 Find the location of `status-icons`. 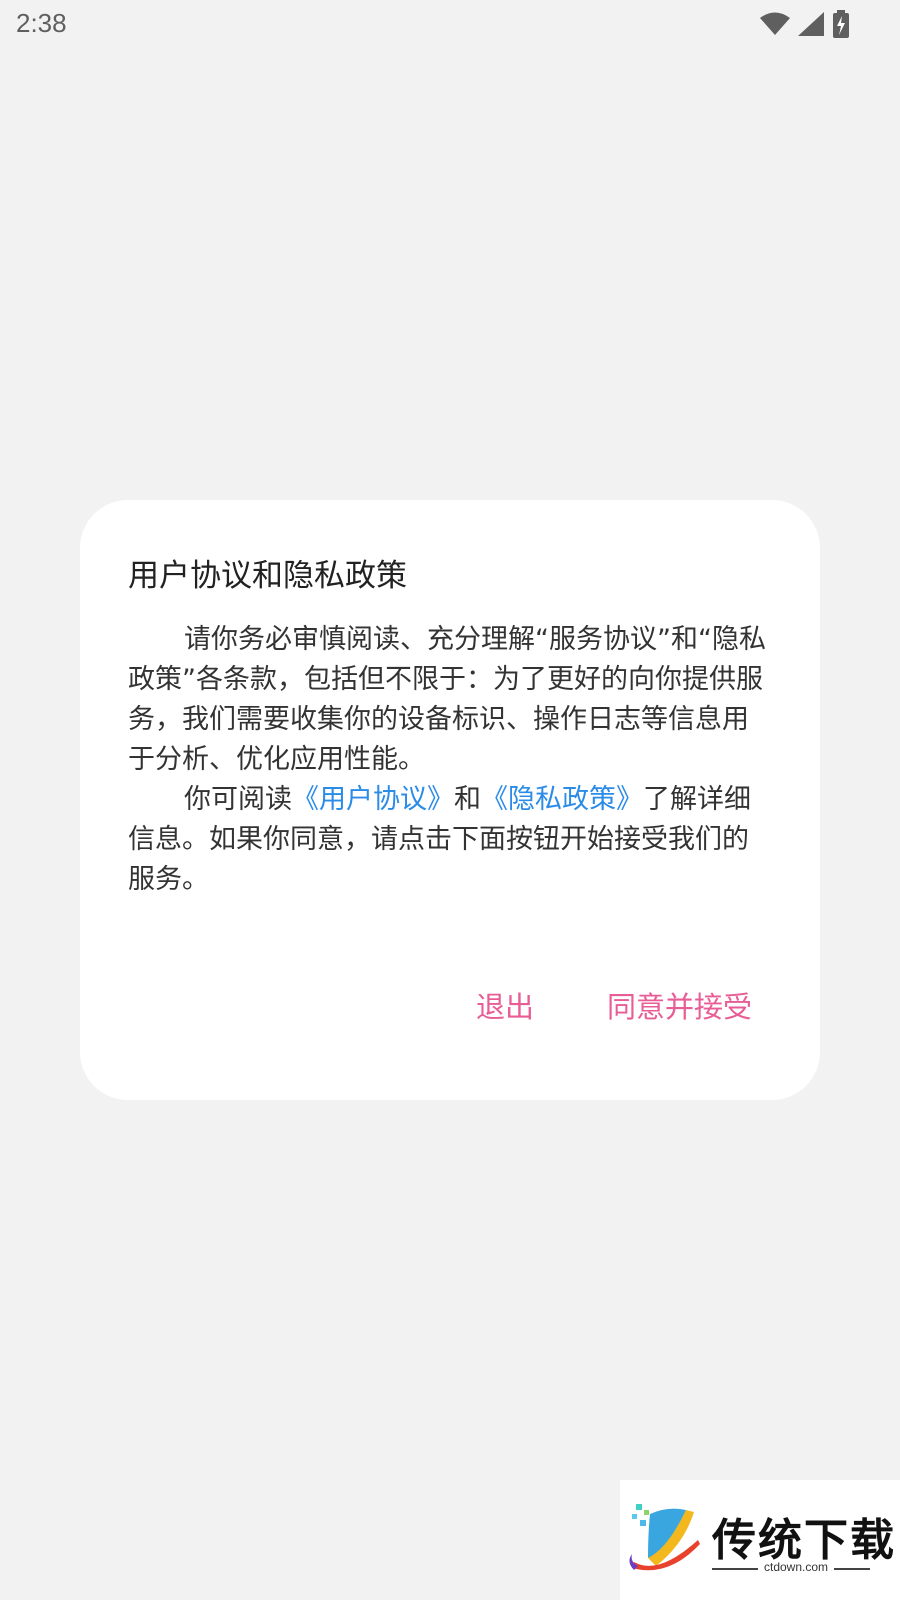

status-icons is located at coordinates (805, 26).